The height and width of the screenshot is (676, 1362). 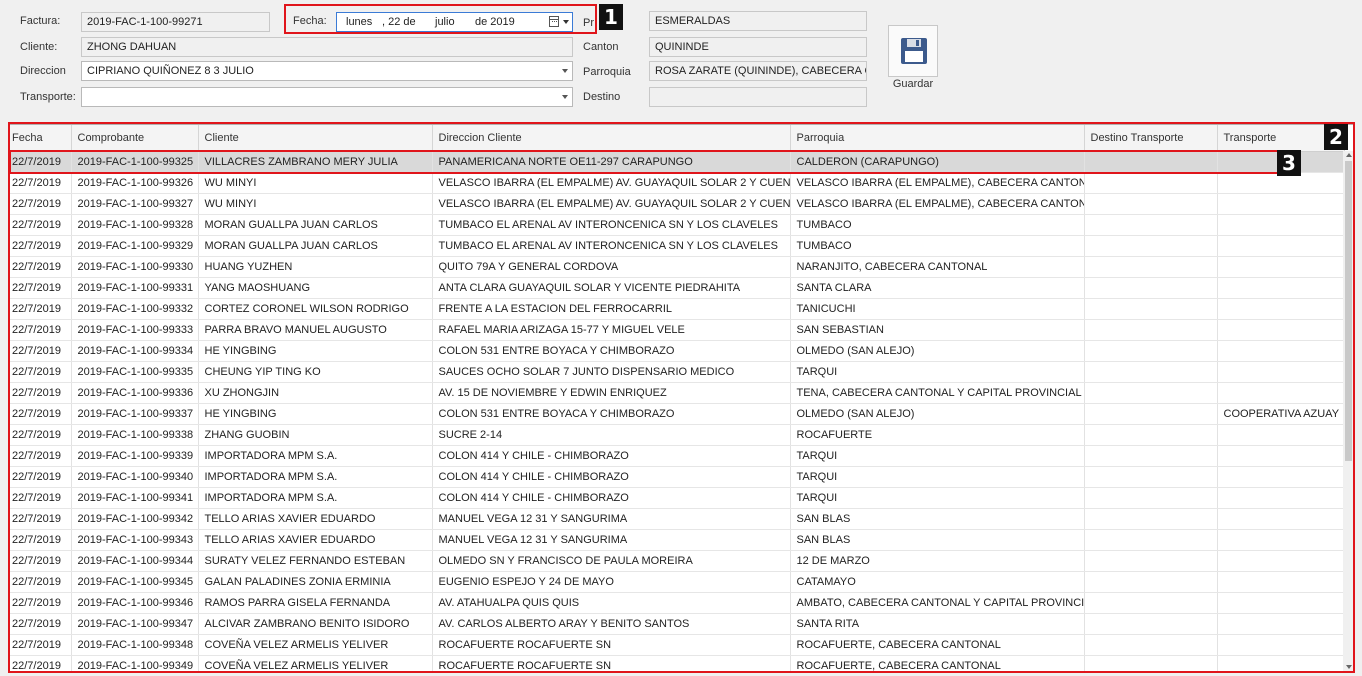 I want to click on transporte-label: Transporte:, so click(x=48, y=97).